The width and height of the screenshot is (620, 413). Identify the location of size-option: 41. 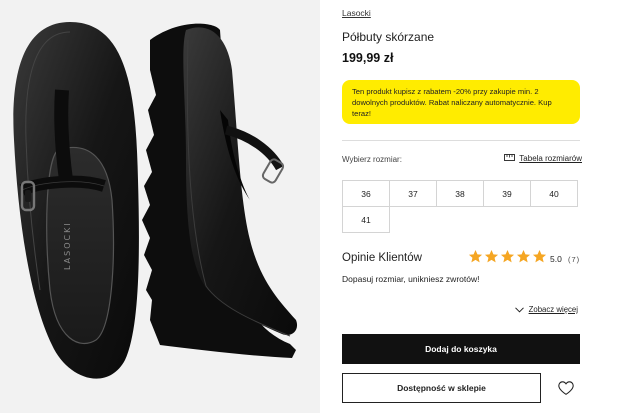
(366, 219).